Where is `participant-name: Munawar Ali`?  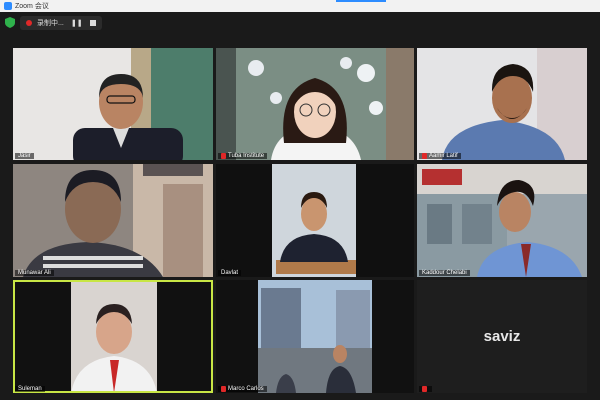
participant-name: Munawar Ali is located at coordinates (34, 273).